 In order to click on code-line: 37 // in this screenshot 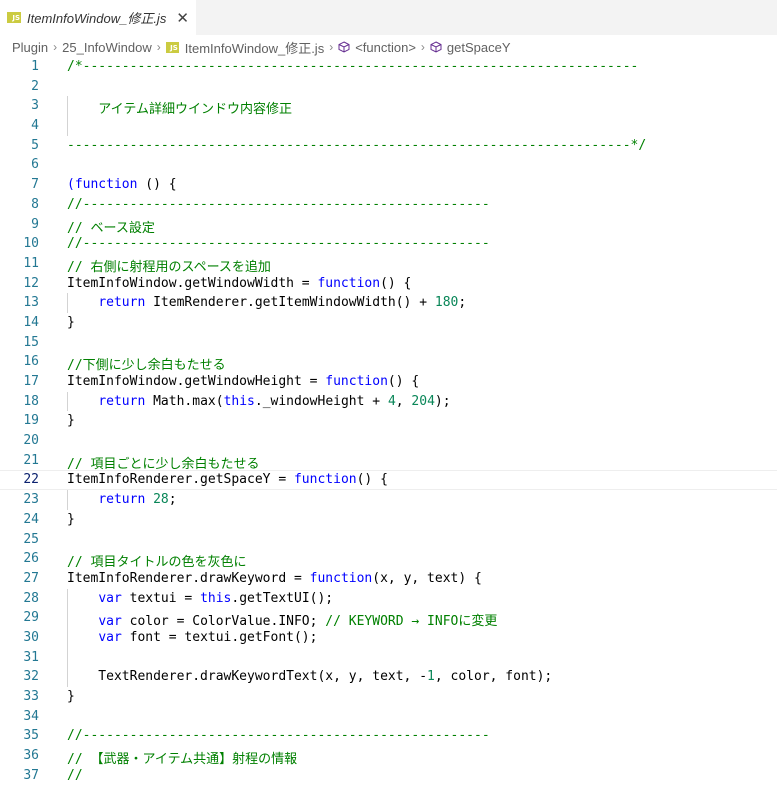, I will do `click(388, 775)`.